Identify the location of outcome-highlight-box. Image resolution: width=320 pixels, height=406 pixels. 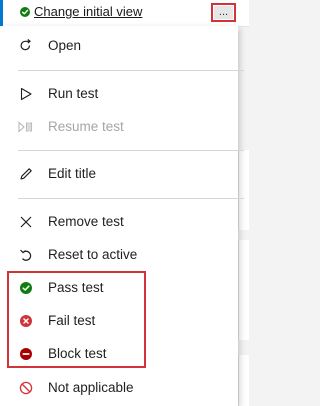
(76, 319).